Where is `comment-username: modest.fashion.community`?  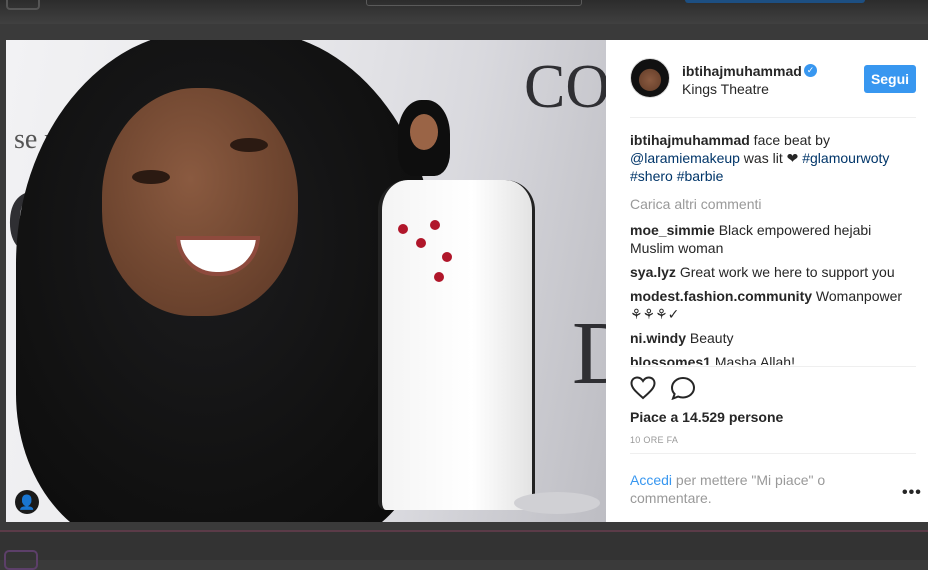
comment-username: modest.fashion.community is located at coordinates (721, 296).